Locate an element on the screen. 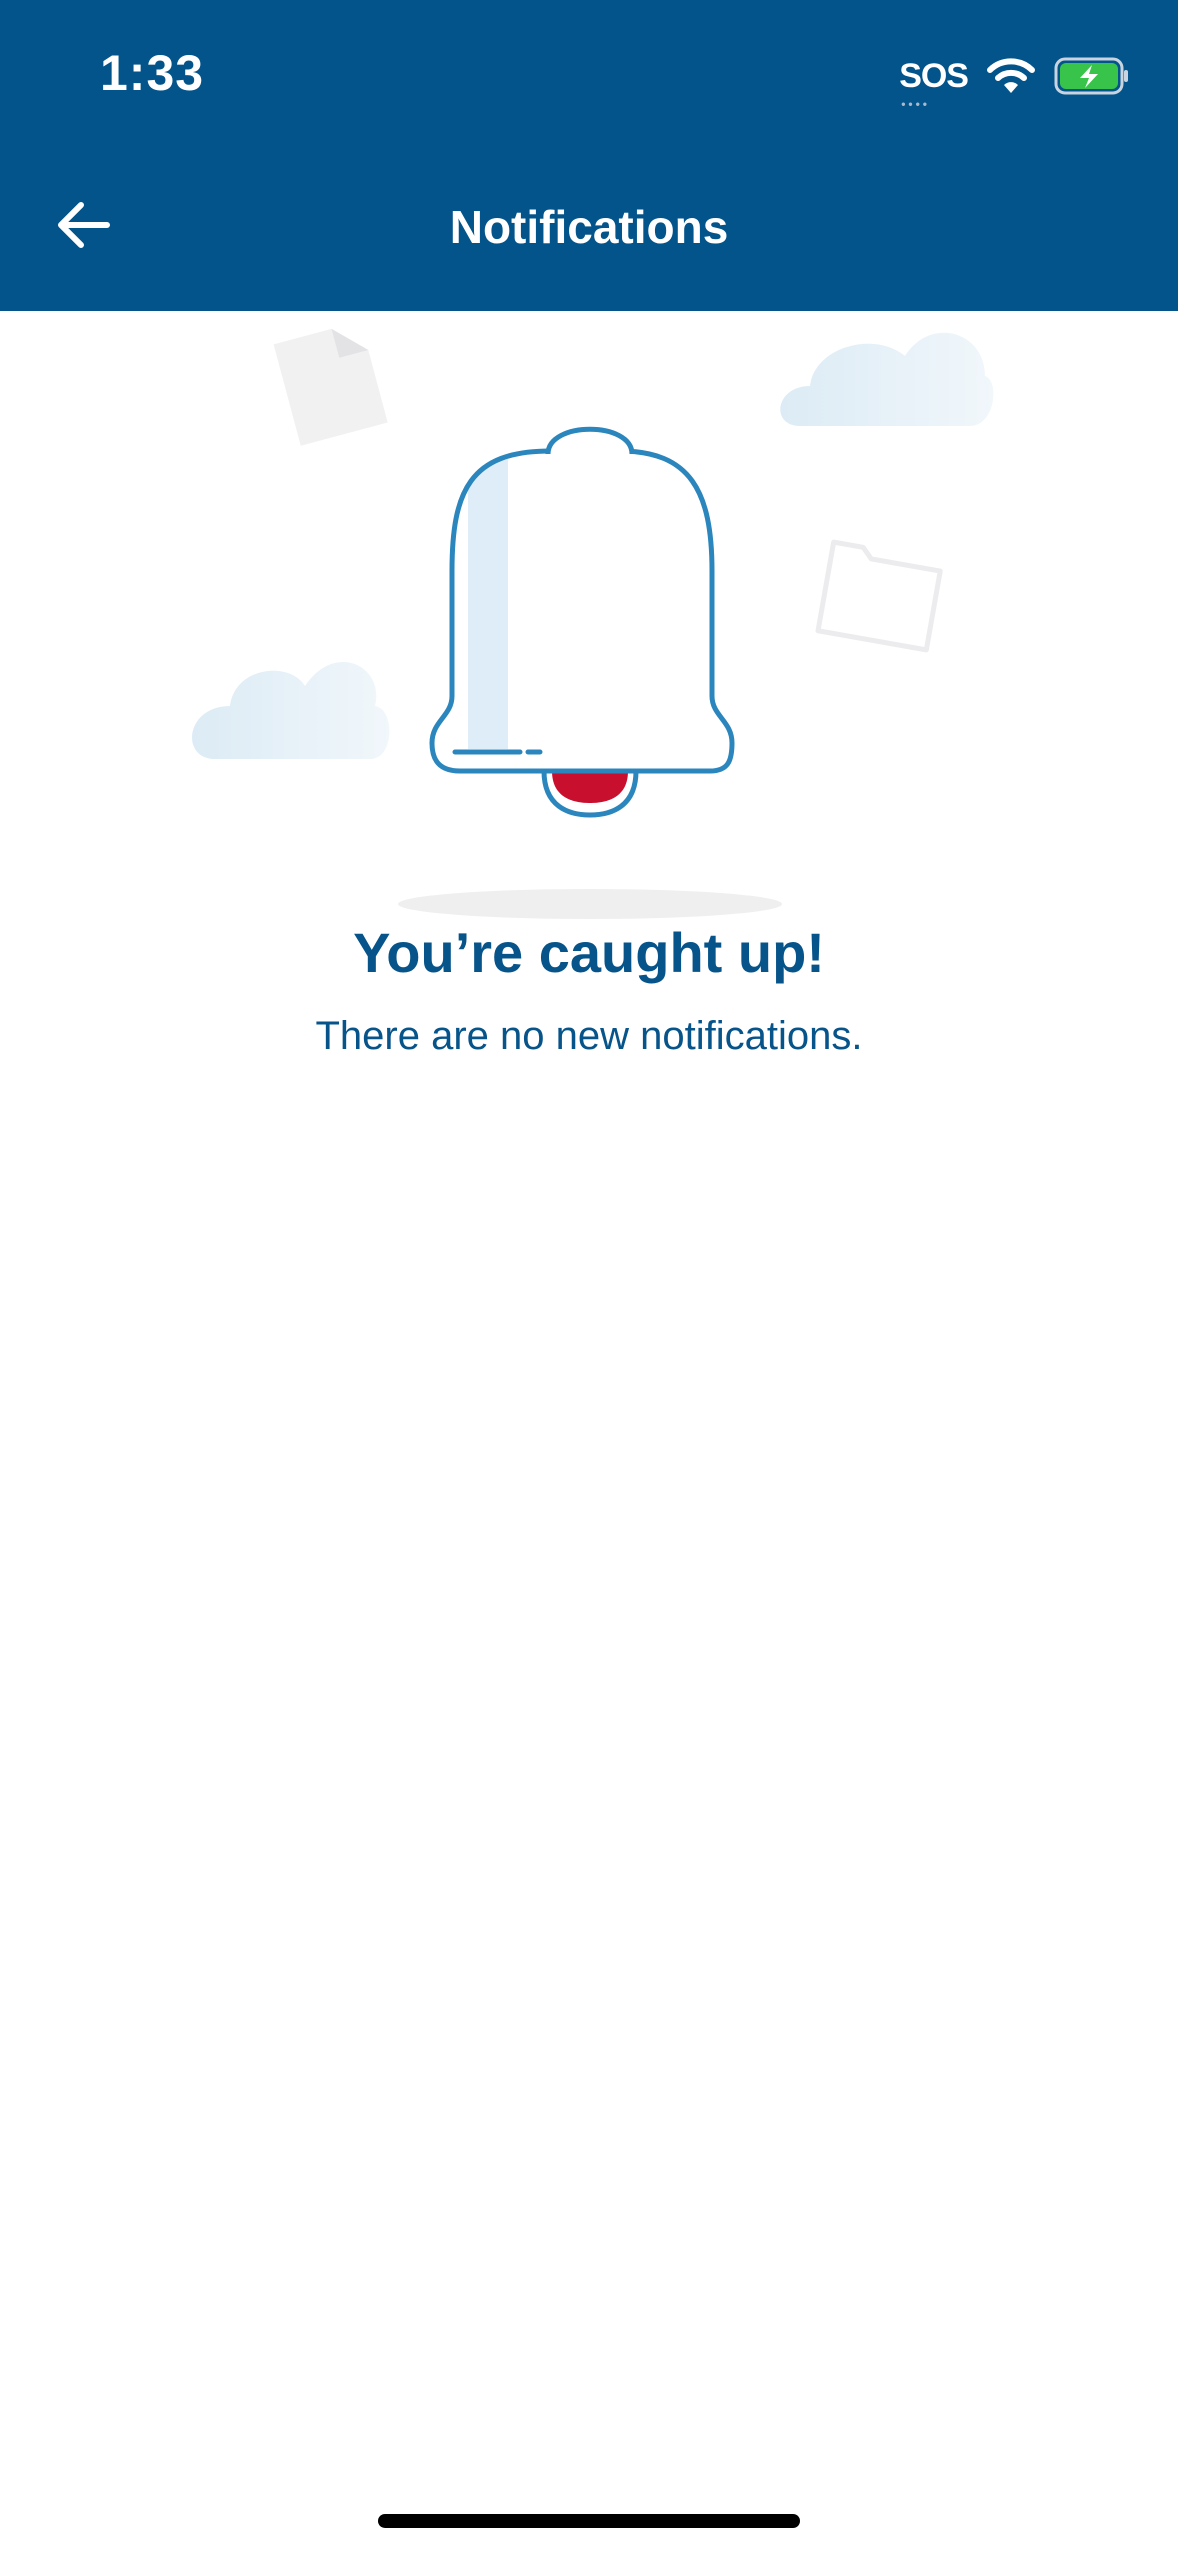 This screenshot has width=1178, height=2560. empty-state-subtitle: There are no new notifications. is located at coordinates (589, 1036).